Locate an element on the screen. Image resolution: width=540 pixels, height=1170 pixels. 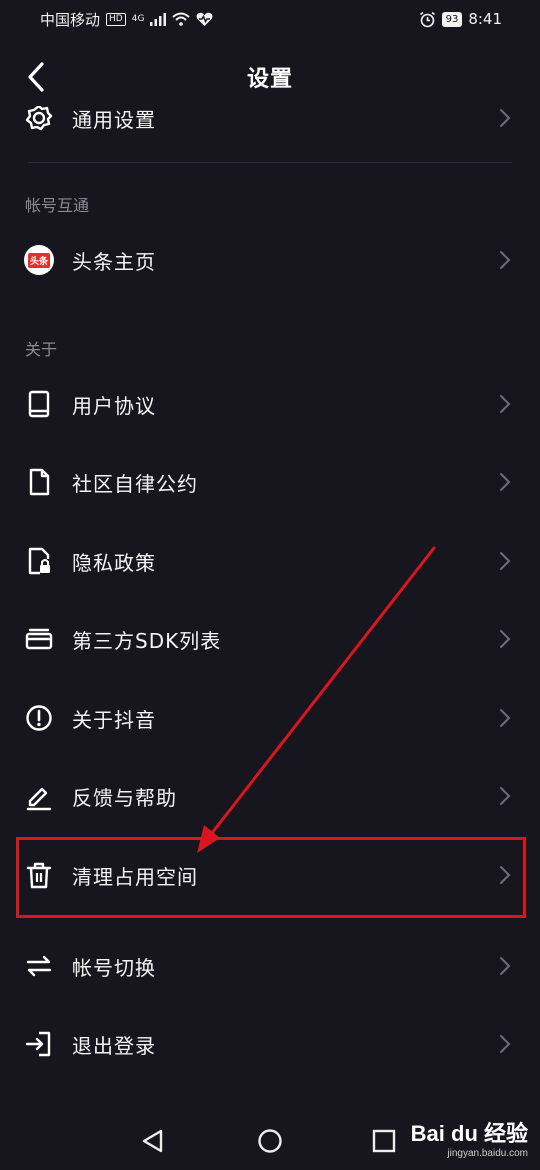
signal-icon is located at coordinates (158, 19).